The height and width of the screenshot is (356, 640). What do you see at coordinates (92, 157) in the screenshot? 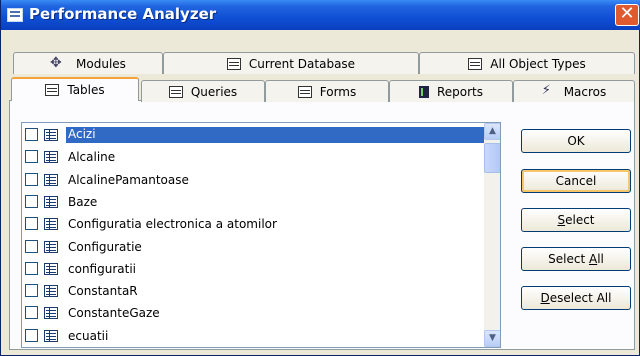
I see `item-label: Alcaline` at bounding box center [92, 157].